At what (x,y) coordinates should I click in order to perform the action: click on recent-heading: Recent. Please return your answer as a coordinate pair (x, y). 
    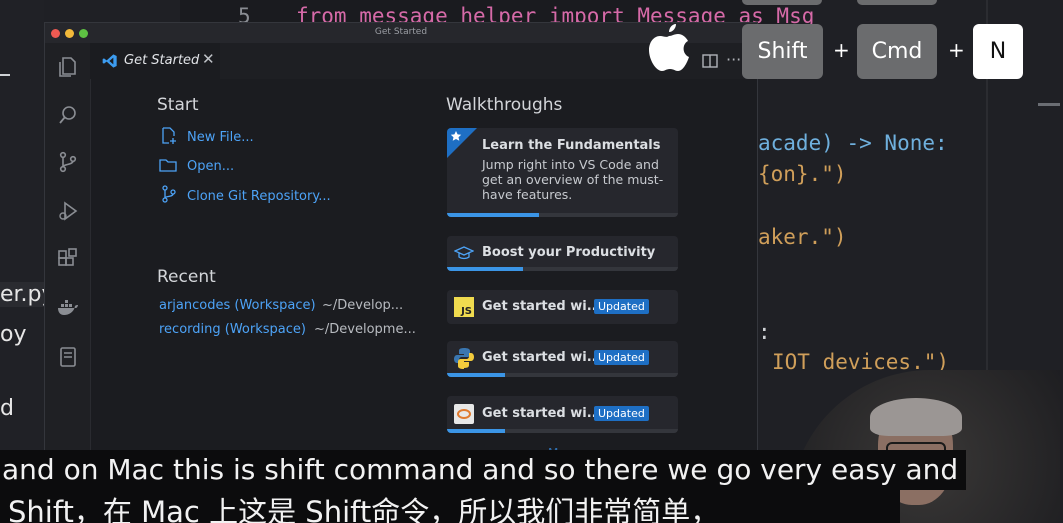
    Looking at the image, I should click on (186, 277).